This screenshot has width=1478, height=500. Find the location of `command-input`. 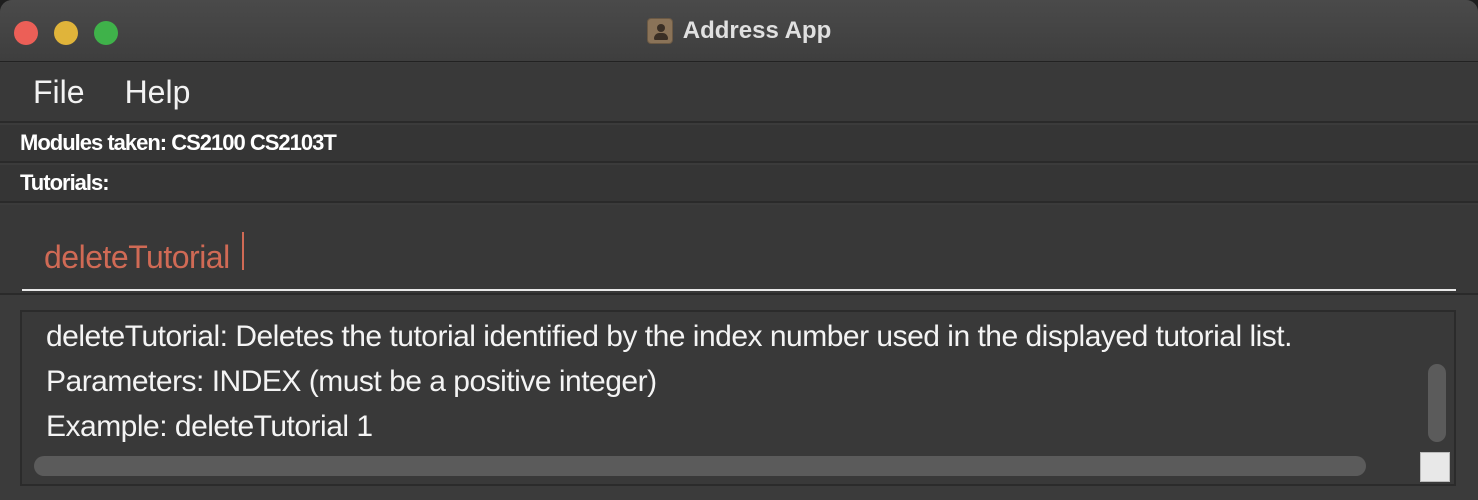

command-input is located at coordinates (739, 258).